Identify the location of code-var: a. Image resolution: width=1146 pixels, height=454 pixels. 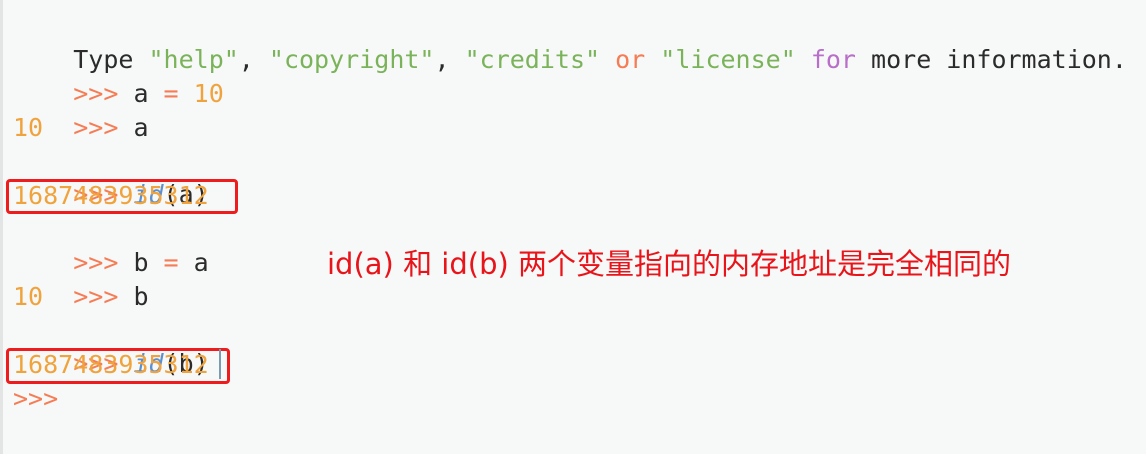
(201, 262).